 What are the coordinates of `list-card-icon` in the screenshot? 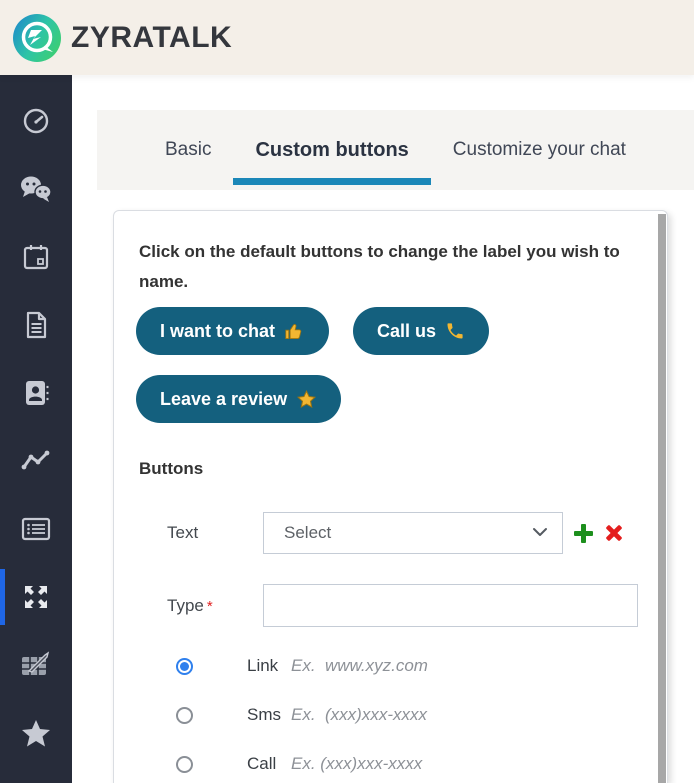 It's located at (36, 529).